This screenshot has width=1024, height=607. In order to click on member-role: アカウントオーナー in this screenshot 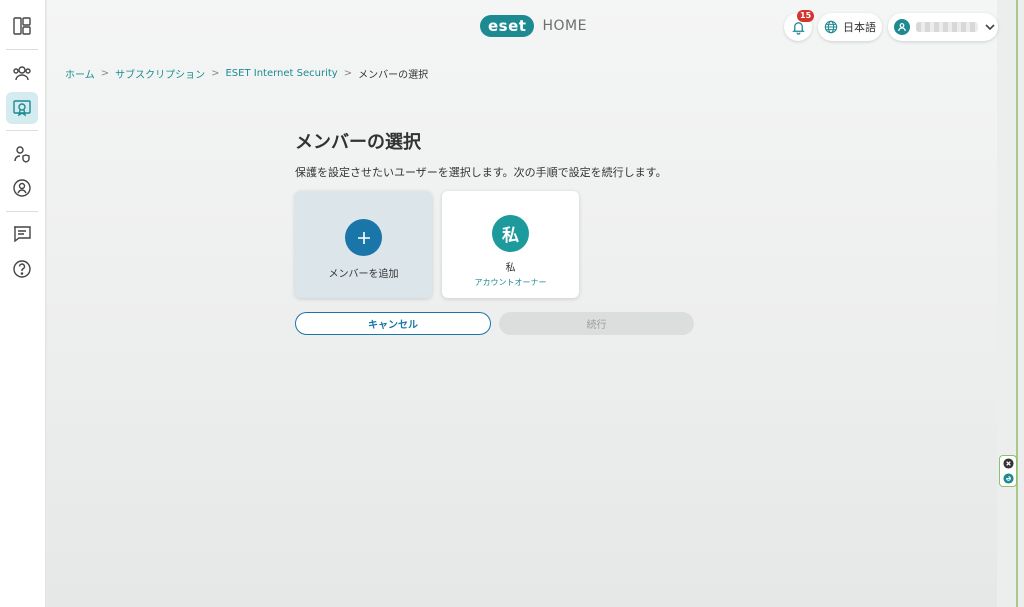, I will do `click(510, 282)`.